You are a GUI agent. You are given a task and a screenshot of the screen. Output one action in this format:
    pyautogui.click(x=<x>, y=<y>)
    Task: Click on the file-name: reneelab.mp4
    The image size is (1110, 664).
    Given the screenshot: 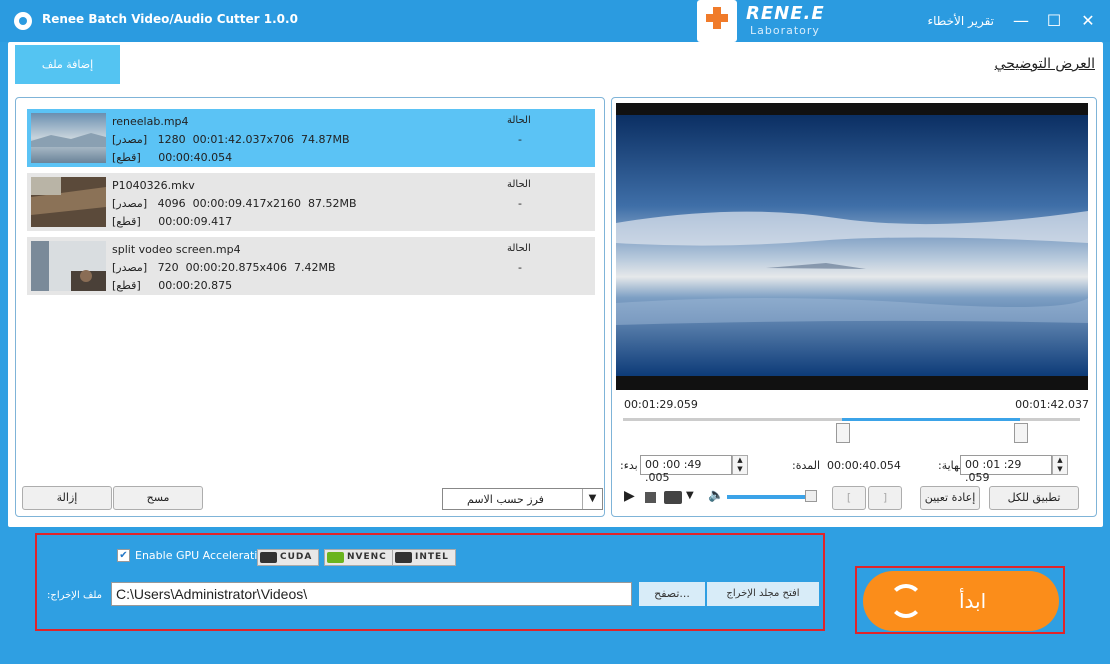 What is the action you would take?
    pyautogui.click(x=150, y=121)
    